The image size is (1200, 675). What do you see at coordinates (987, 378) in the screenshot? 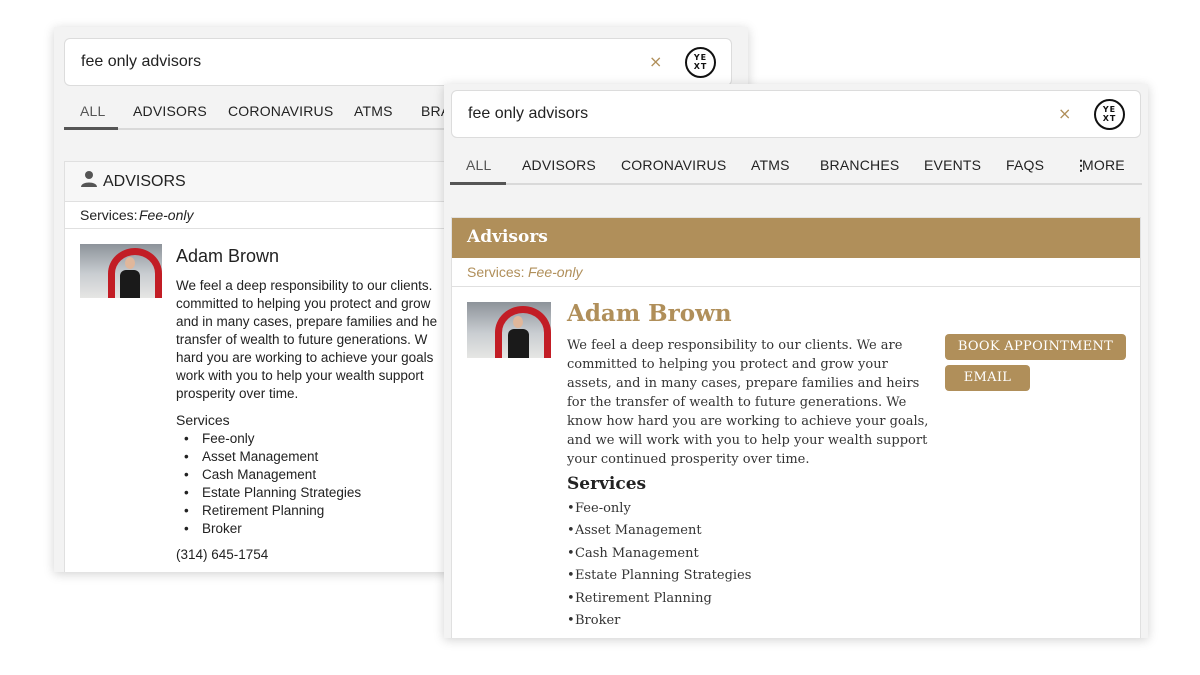
I see `email-button: EMAIL` at bounding box center [987, 378].